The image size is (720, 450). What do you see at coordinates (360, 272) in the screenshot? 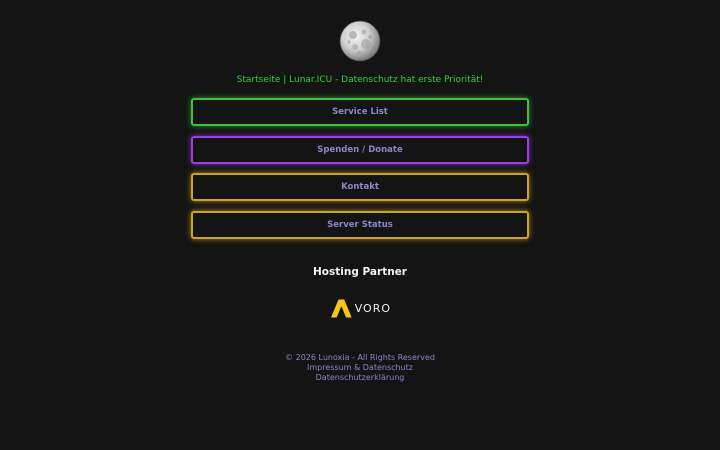
I see `hosting-partner-heading: Hosting Partner` at bounding box center [360, 272].